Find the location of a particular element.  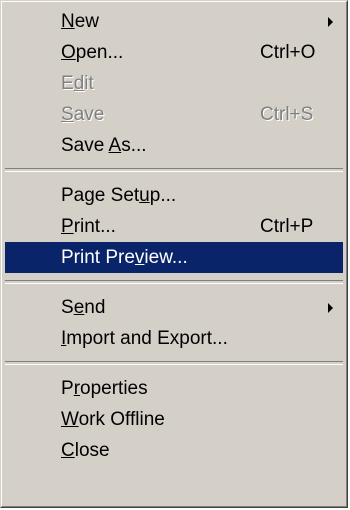

menu-item-label: Save is located at coordinates (83, 114).